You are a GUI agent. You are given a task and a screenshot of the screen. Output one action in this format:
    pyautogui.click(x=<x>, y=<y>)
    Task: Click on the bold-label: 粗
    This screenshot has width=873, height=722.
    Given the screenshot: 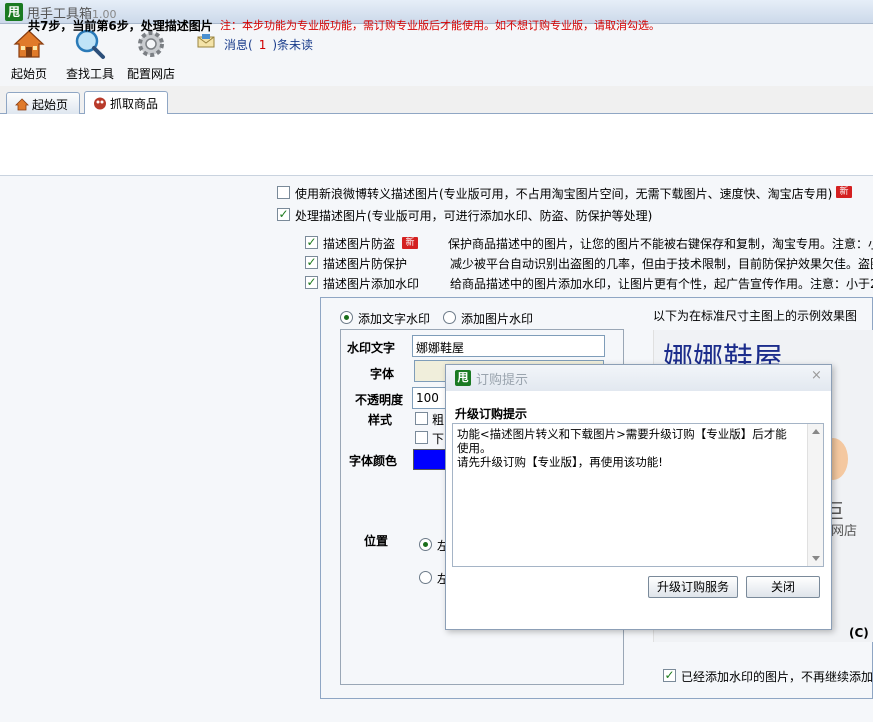 What is the action you would take?
    pyautogui.click(x=438, y=420)
    